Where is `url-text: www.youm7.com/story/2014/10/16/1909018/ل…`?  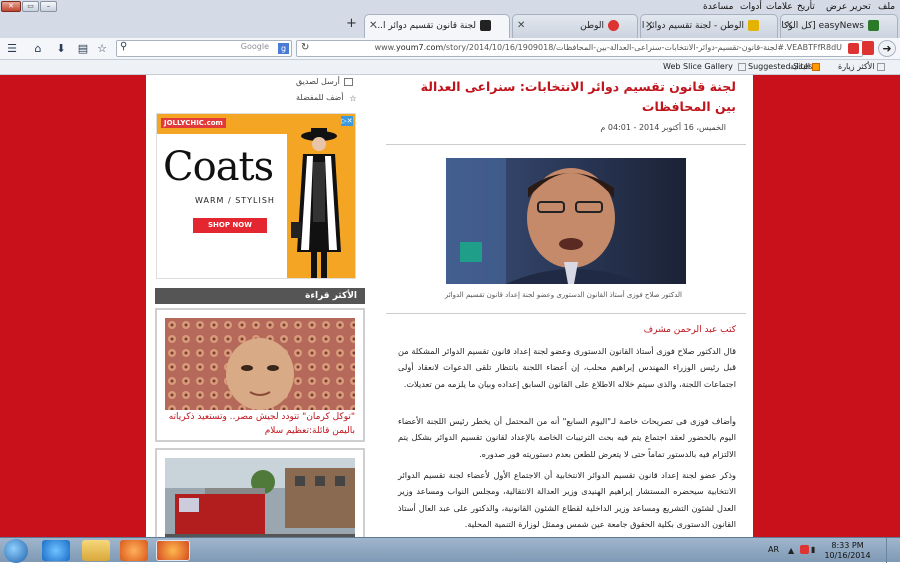
url-text: www.youm7.com/story/2014/10/16/1909018/ل… is located at coordinates (608, 47).